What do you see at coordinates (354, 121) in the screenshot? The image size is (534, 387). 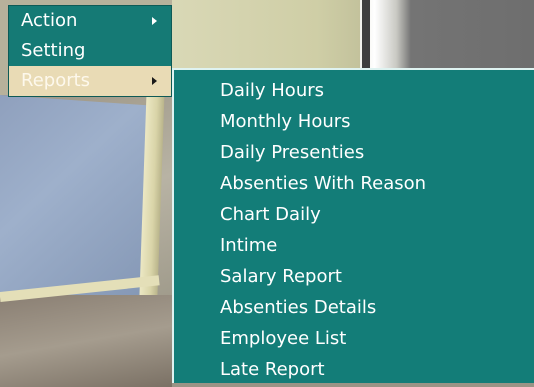 I see `submenu-item-monthly-hours: Monthly Hours` at bounding box center [354, 121].